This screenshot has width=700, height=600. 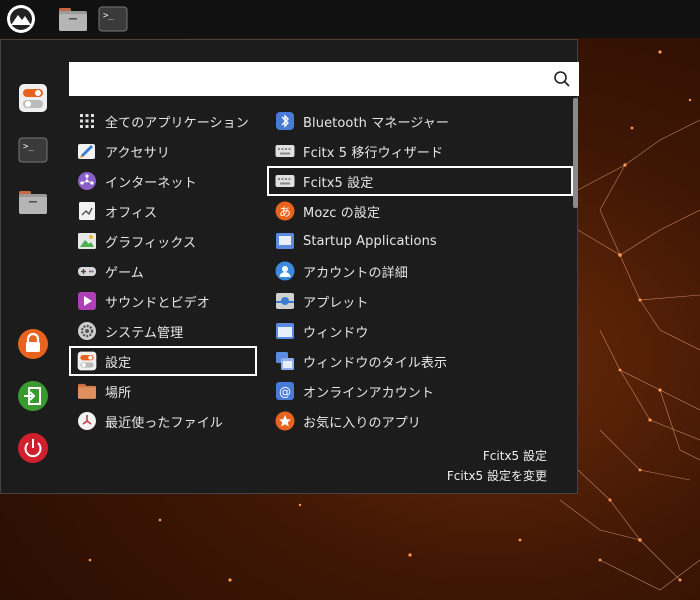 What do you see at coordinates (420, 271) in the screenshot?
I see `app-account-details: アカウントの詳細` at bounding box center [420, 271].